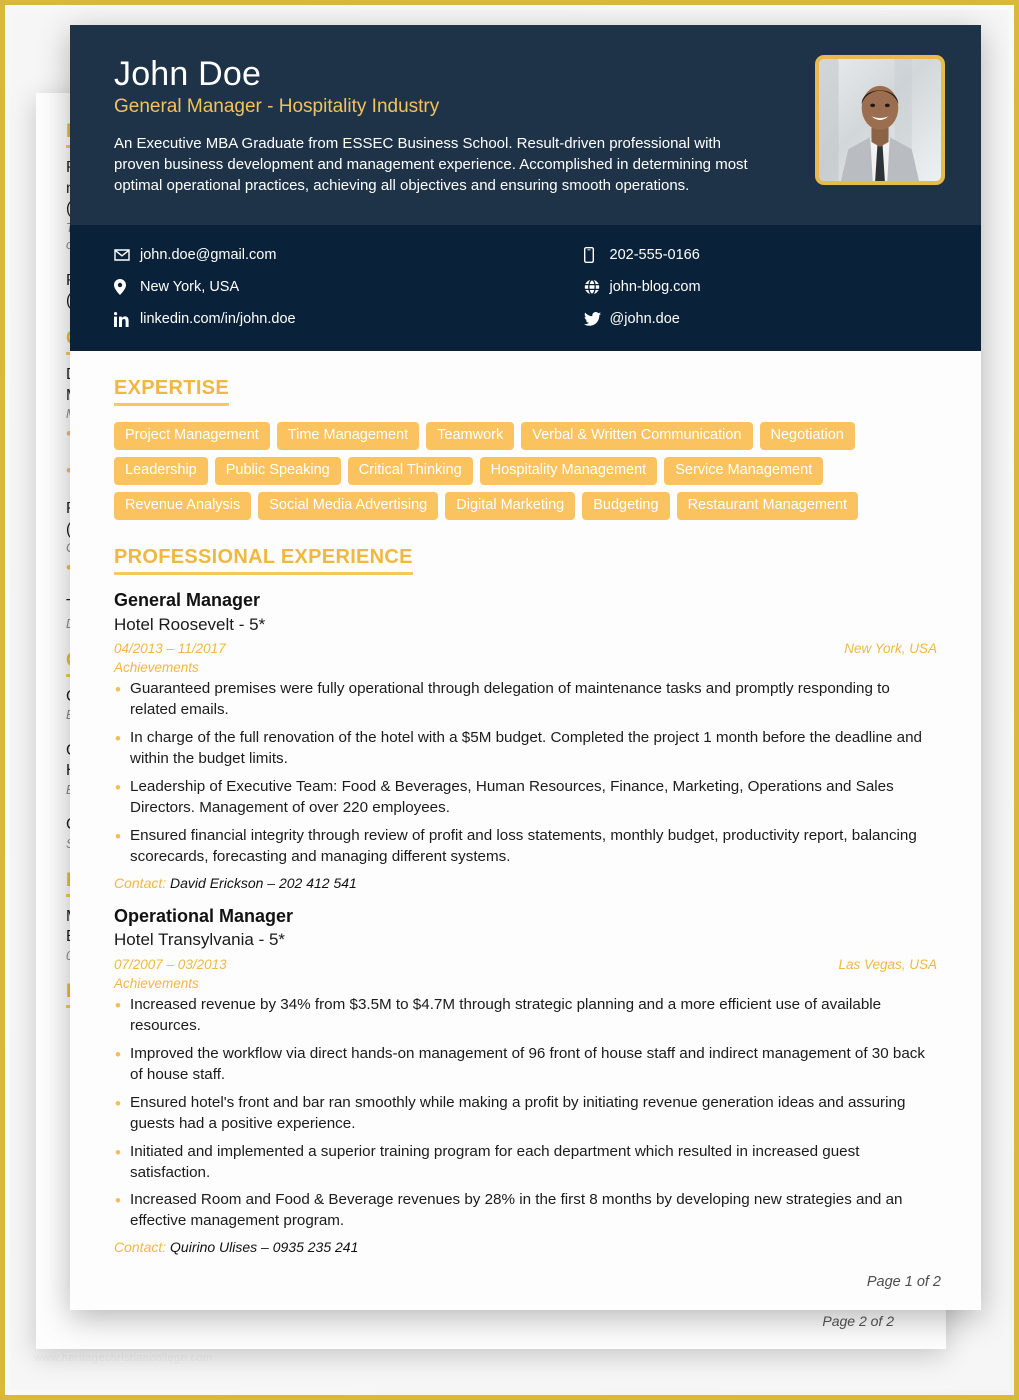 The width and height of the screenshot is (1019, 1400). I want to click on job-meta: 07/2007 – 03/2013 Las Vegas, USA, so click(525, 964).